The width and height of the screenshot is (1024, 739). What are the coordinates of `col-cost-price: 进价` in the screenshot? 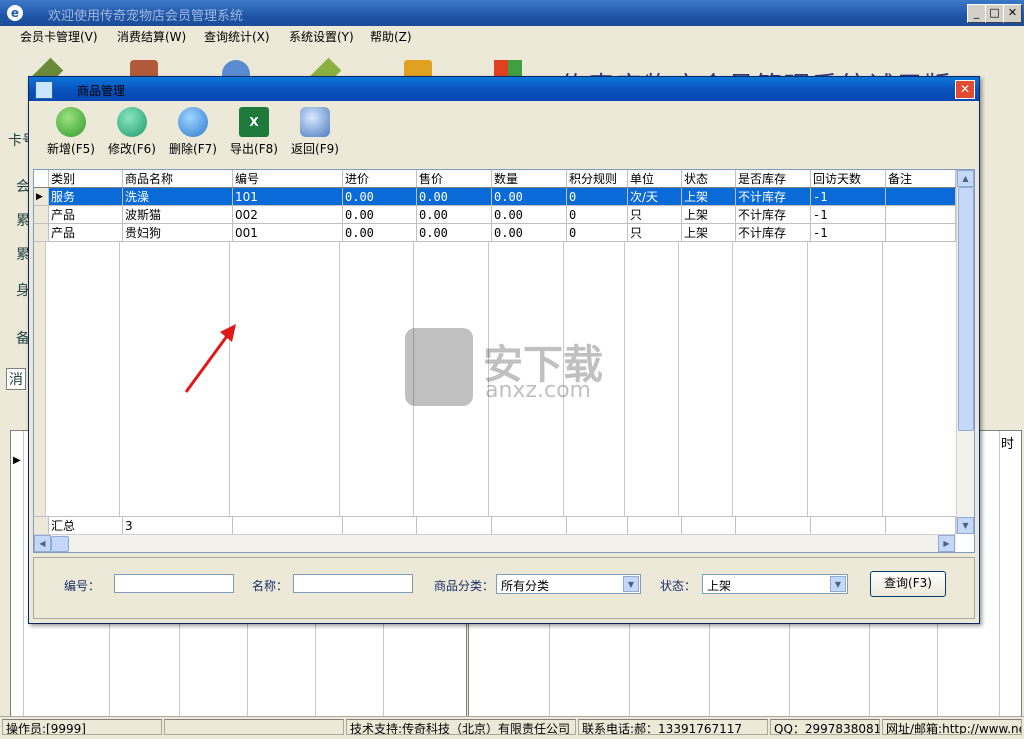 It's located at (379, 179).